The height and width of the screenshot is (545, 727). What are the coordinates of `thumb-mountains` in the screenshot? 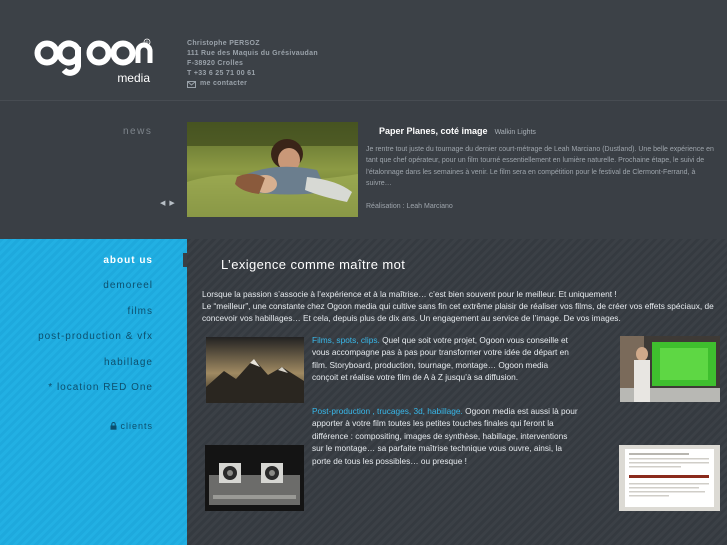 It's located at (255, 370).